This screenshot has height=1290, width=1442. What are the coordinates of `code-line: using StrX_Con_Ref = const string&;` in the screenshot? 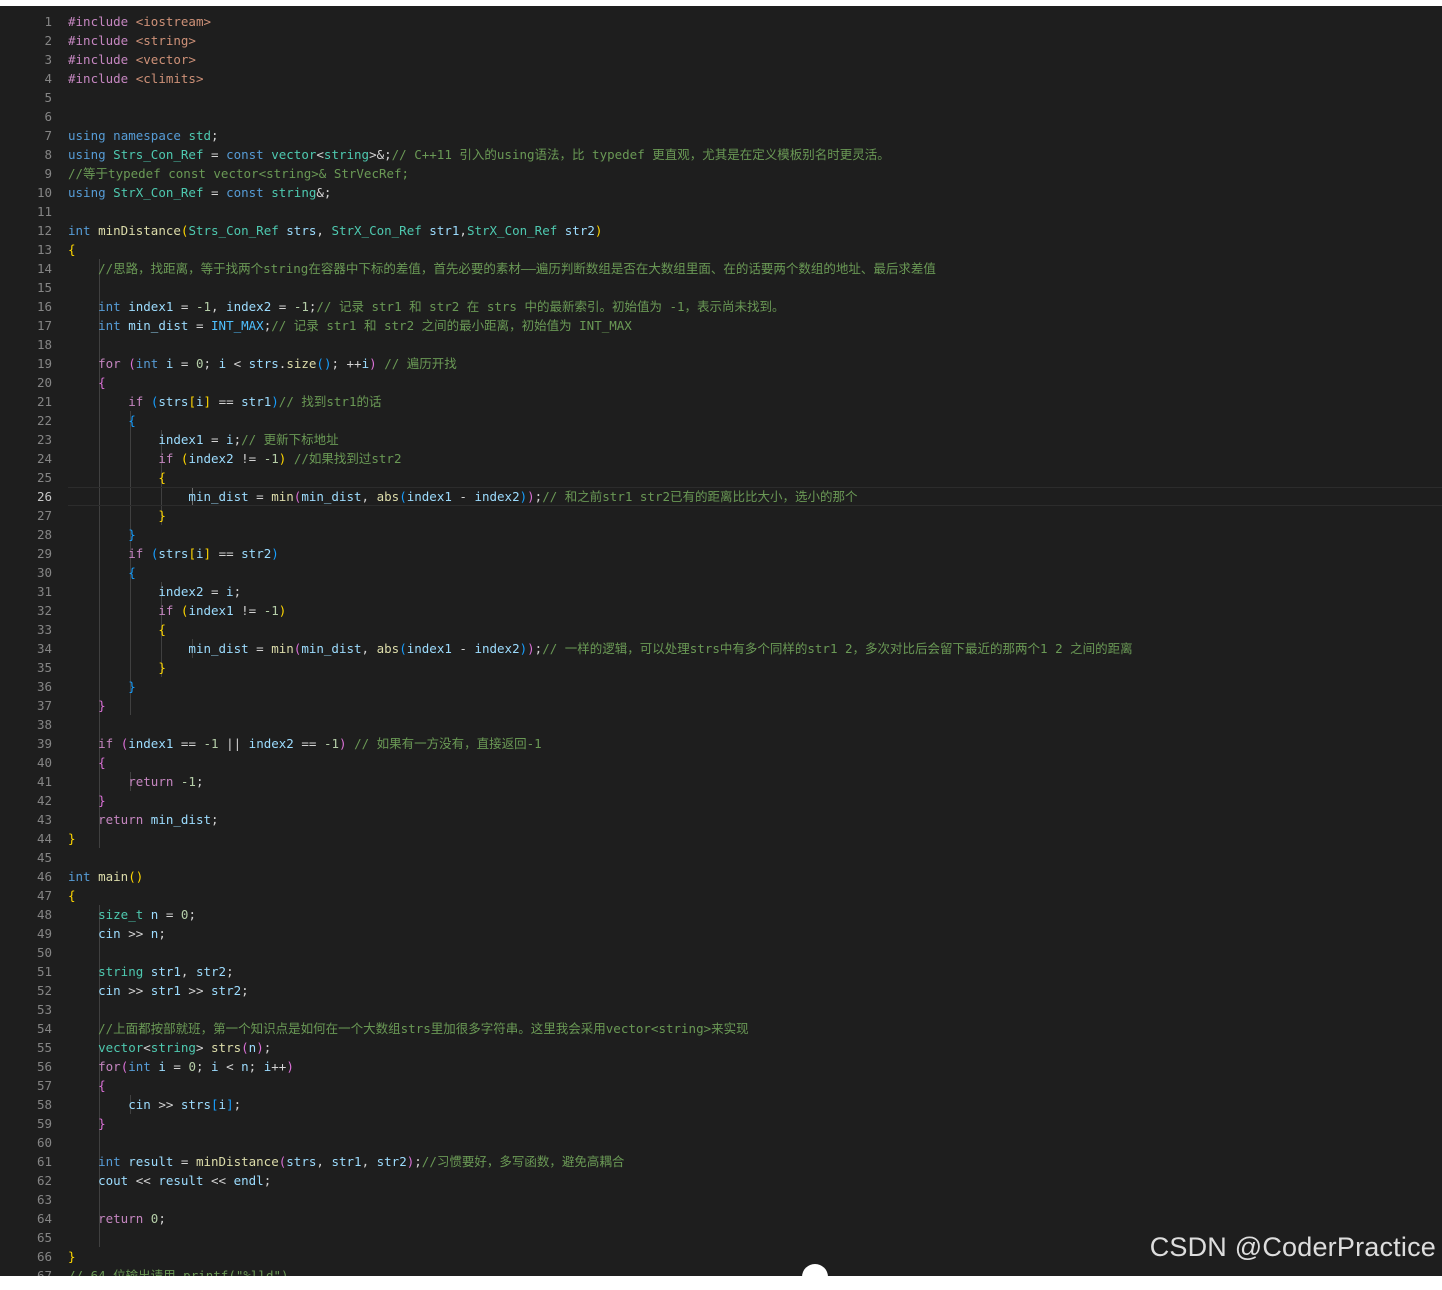 It's located at (755, 192).